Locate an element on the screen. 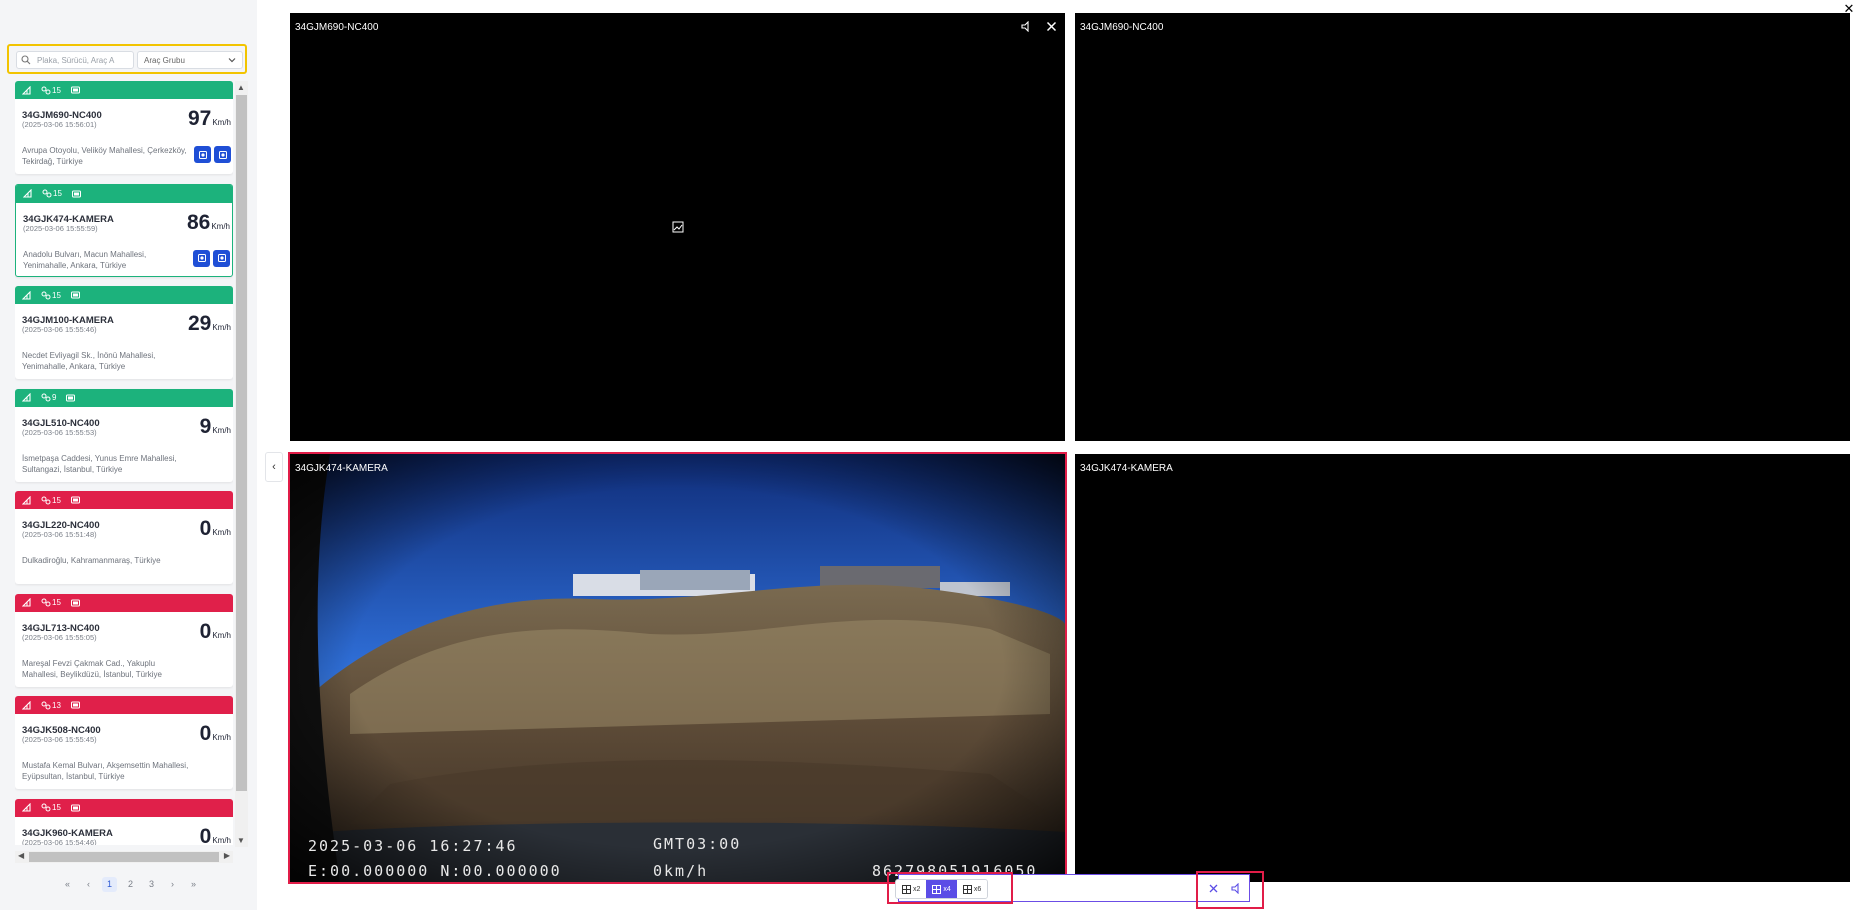 This screenshot has width=1862, height=910. mute-icon is located at coordinates (1026, 26).